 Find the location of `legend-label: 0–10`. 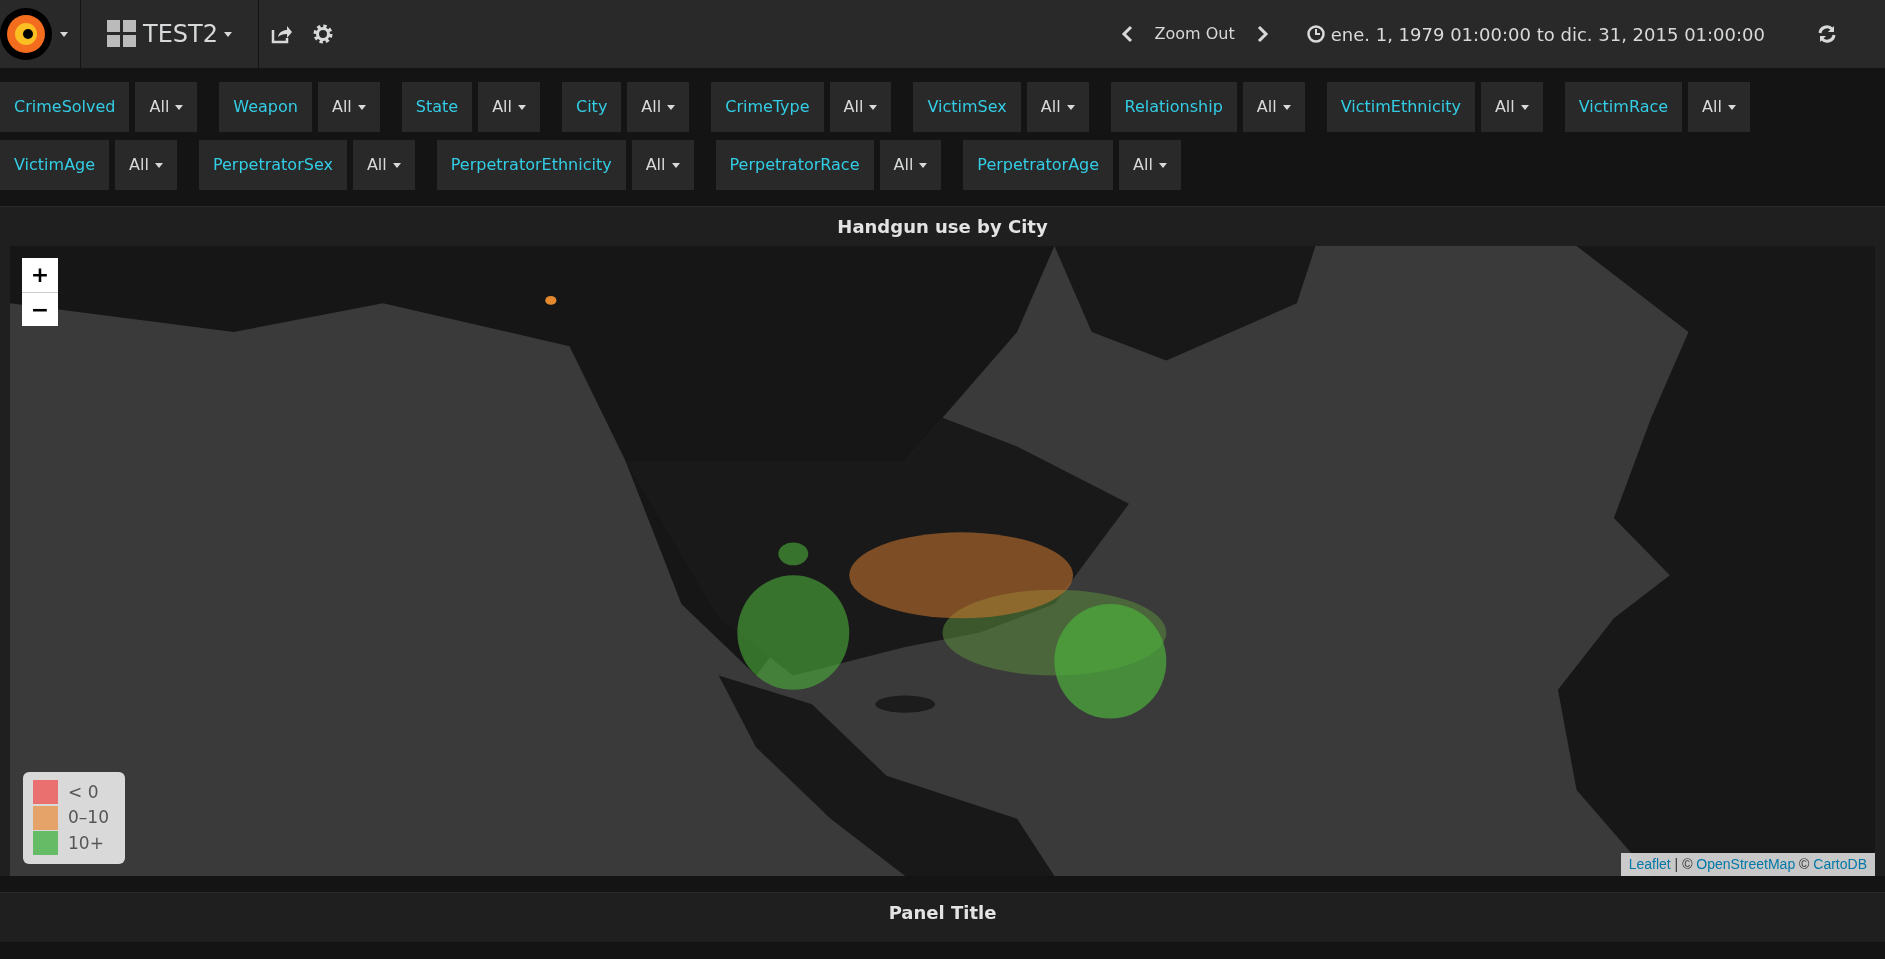

legend-label: 0–10 is located at coordinates (88, 817).